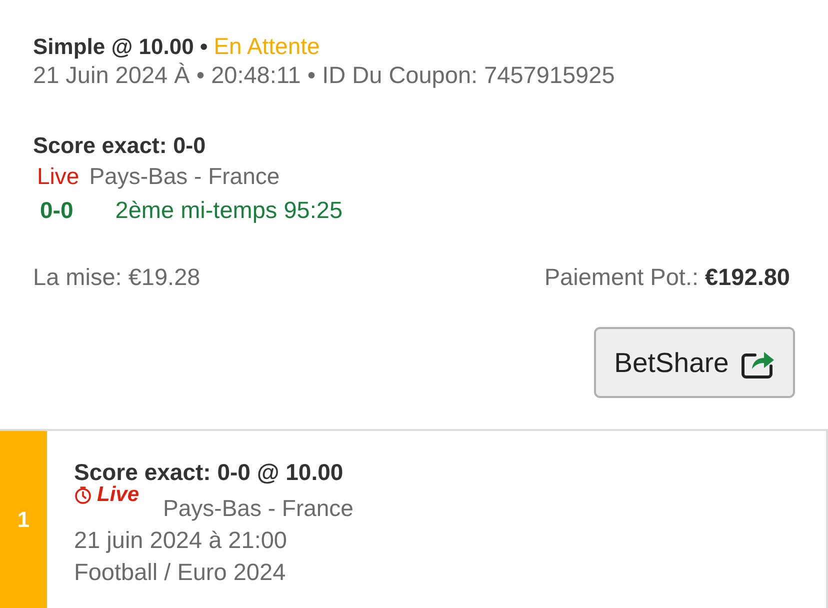 Image resolution: width=828 pixels, height=608 pixels. What do you see at coordinates (209, 472) in the screenshot?
I see `leg-title: Score exact: 0-0 @ 10.00` at bounding box center [209, 472].